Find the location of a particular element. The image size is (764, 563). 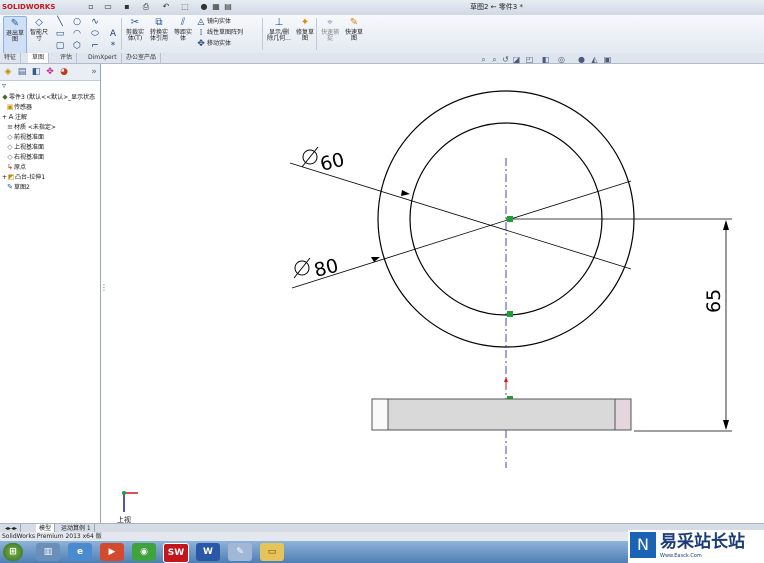

convert-icon: ⧉ is located at coordinates (159, 22).